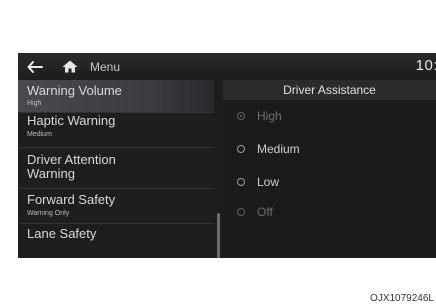 The width and height of the screenshot is (436, 304). Describe the element at coordinates (227, 66) in the screenshot. I see `top-bar: Menu 10:` at that location.